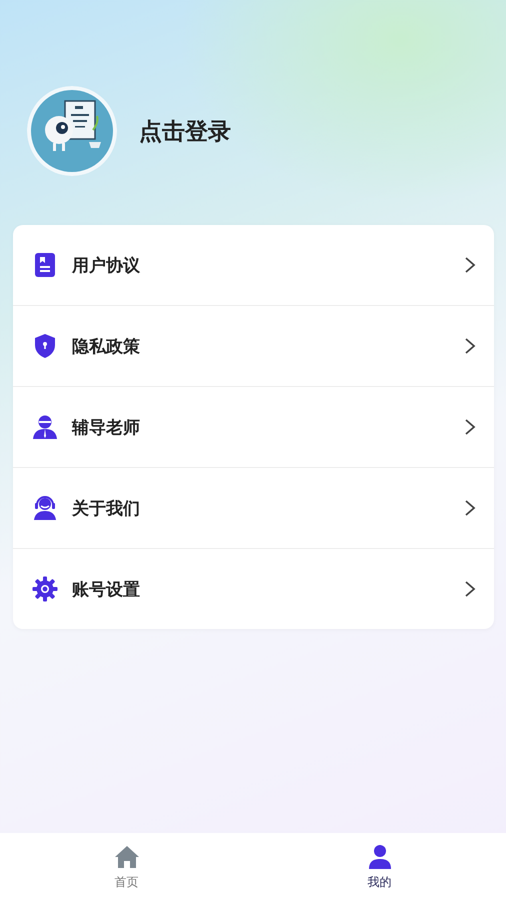  What do you see at coordinates (253, 588) in the screenshot?
I see `menu-item: 账号设置` at bounding box center [253, 588].